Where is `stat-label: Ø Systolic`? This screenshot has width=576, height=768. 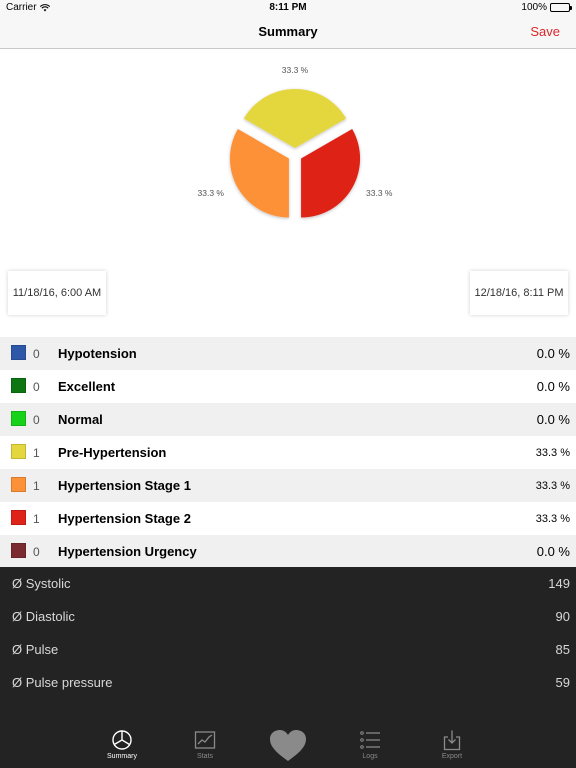 stat-label: Ø Systolic is located at coordinates (41, 583).